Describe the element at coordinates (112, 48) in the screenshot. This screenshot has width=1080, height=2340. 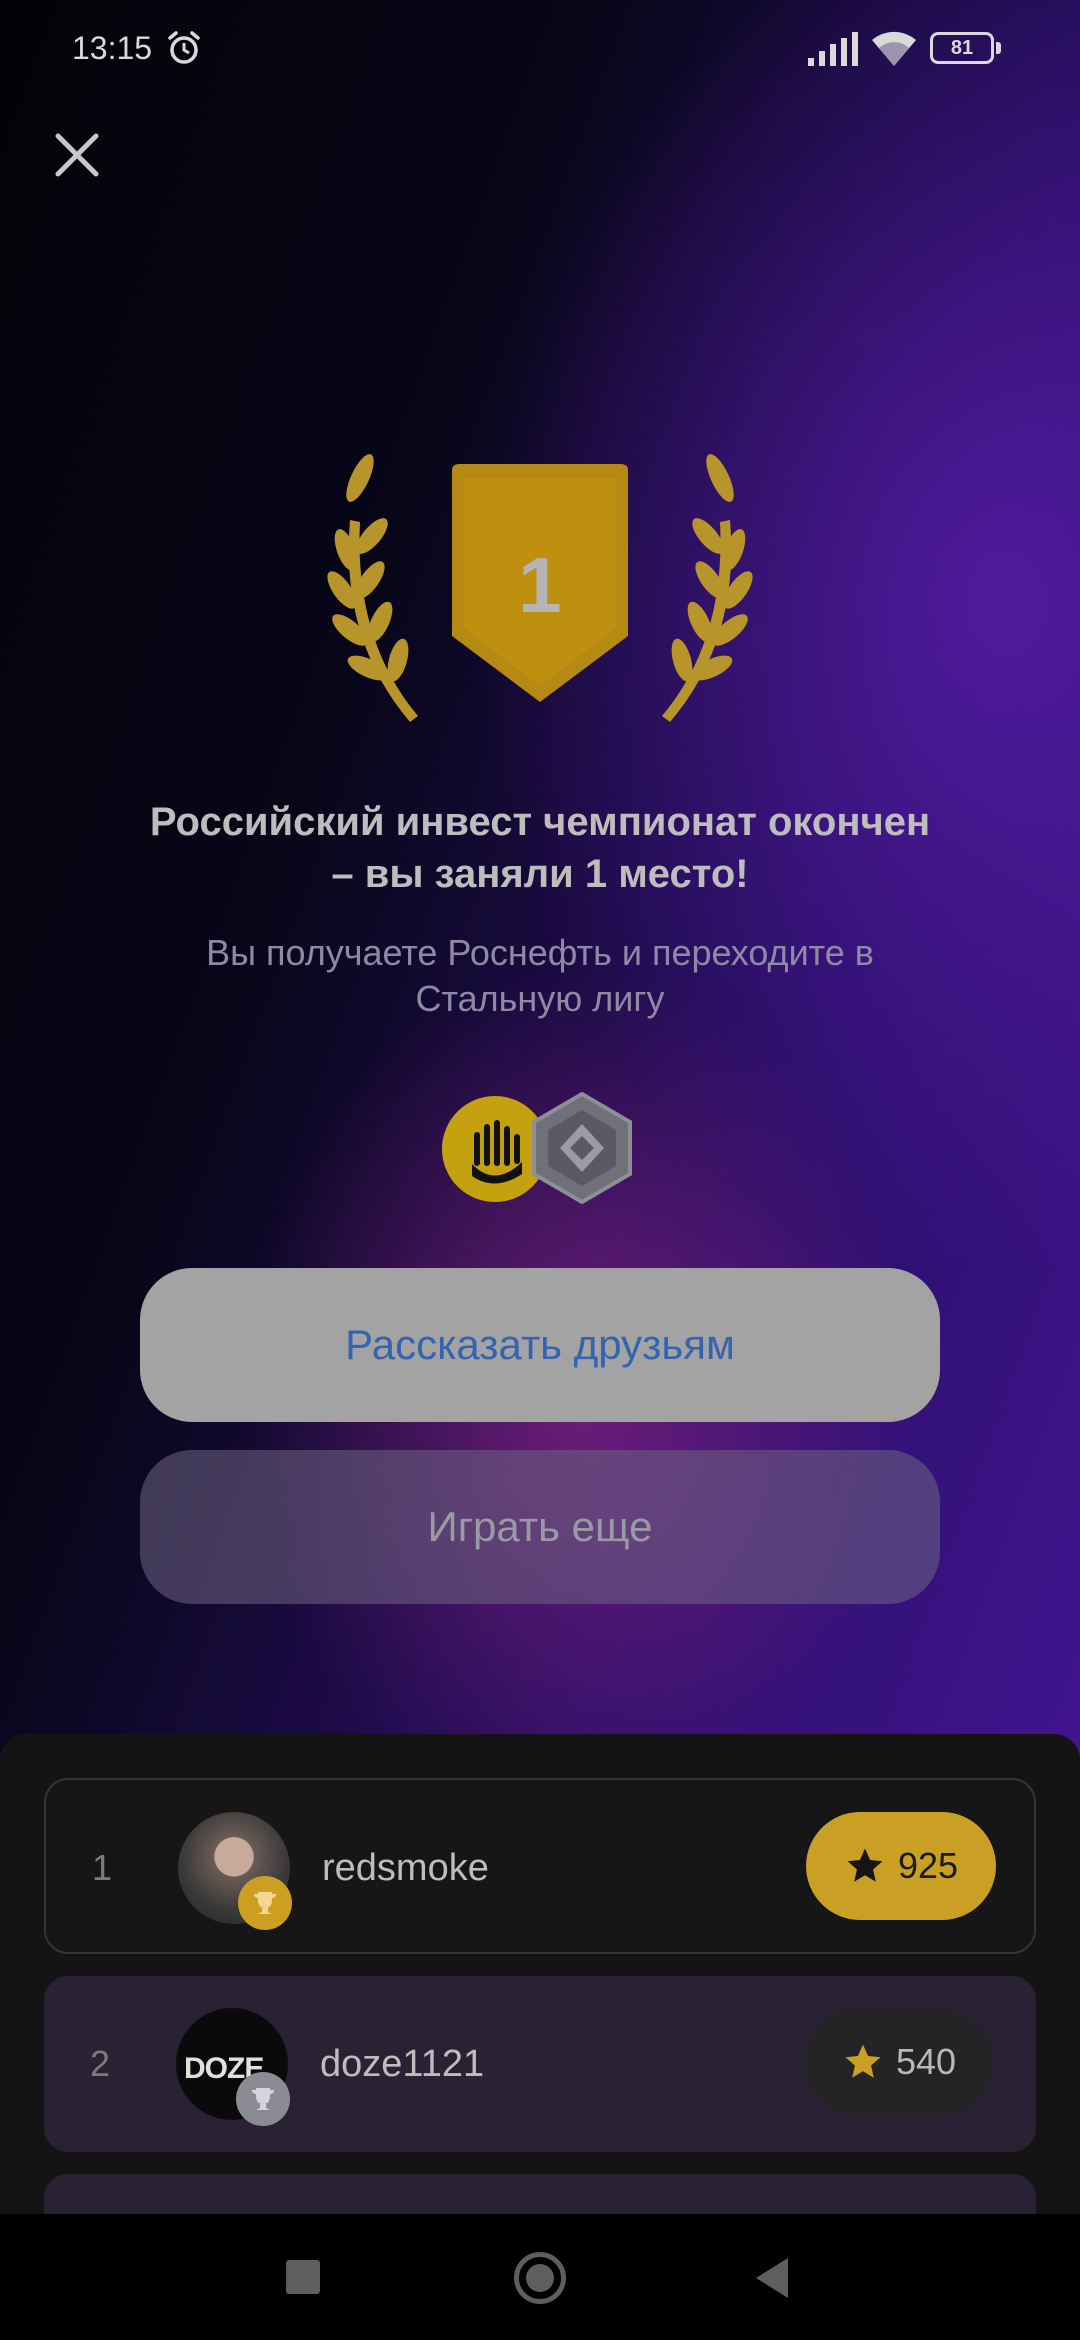
I see `status-time: 13:15` at that location.